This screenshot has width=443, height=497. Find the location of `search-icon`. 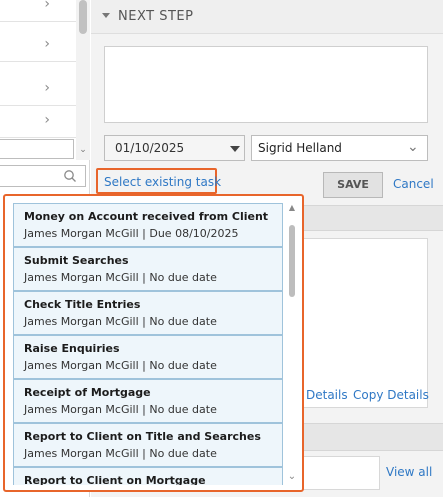

search-icon is located at coordinates (70, 176).